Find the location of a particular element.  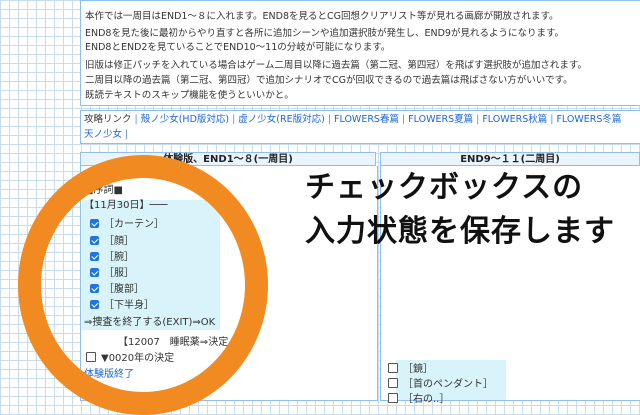

checkbox-item: ［腹部］ is located at coordinates (117, 290).